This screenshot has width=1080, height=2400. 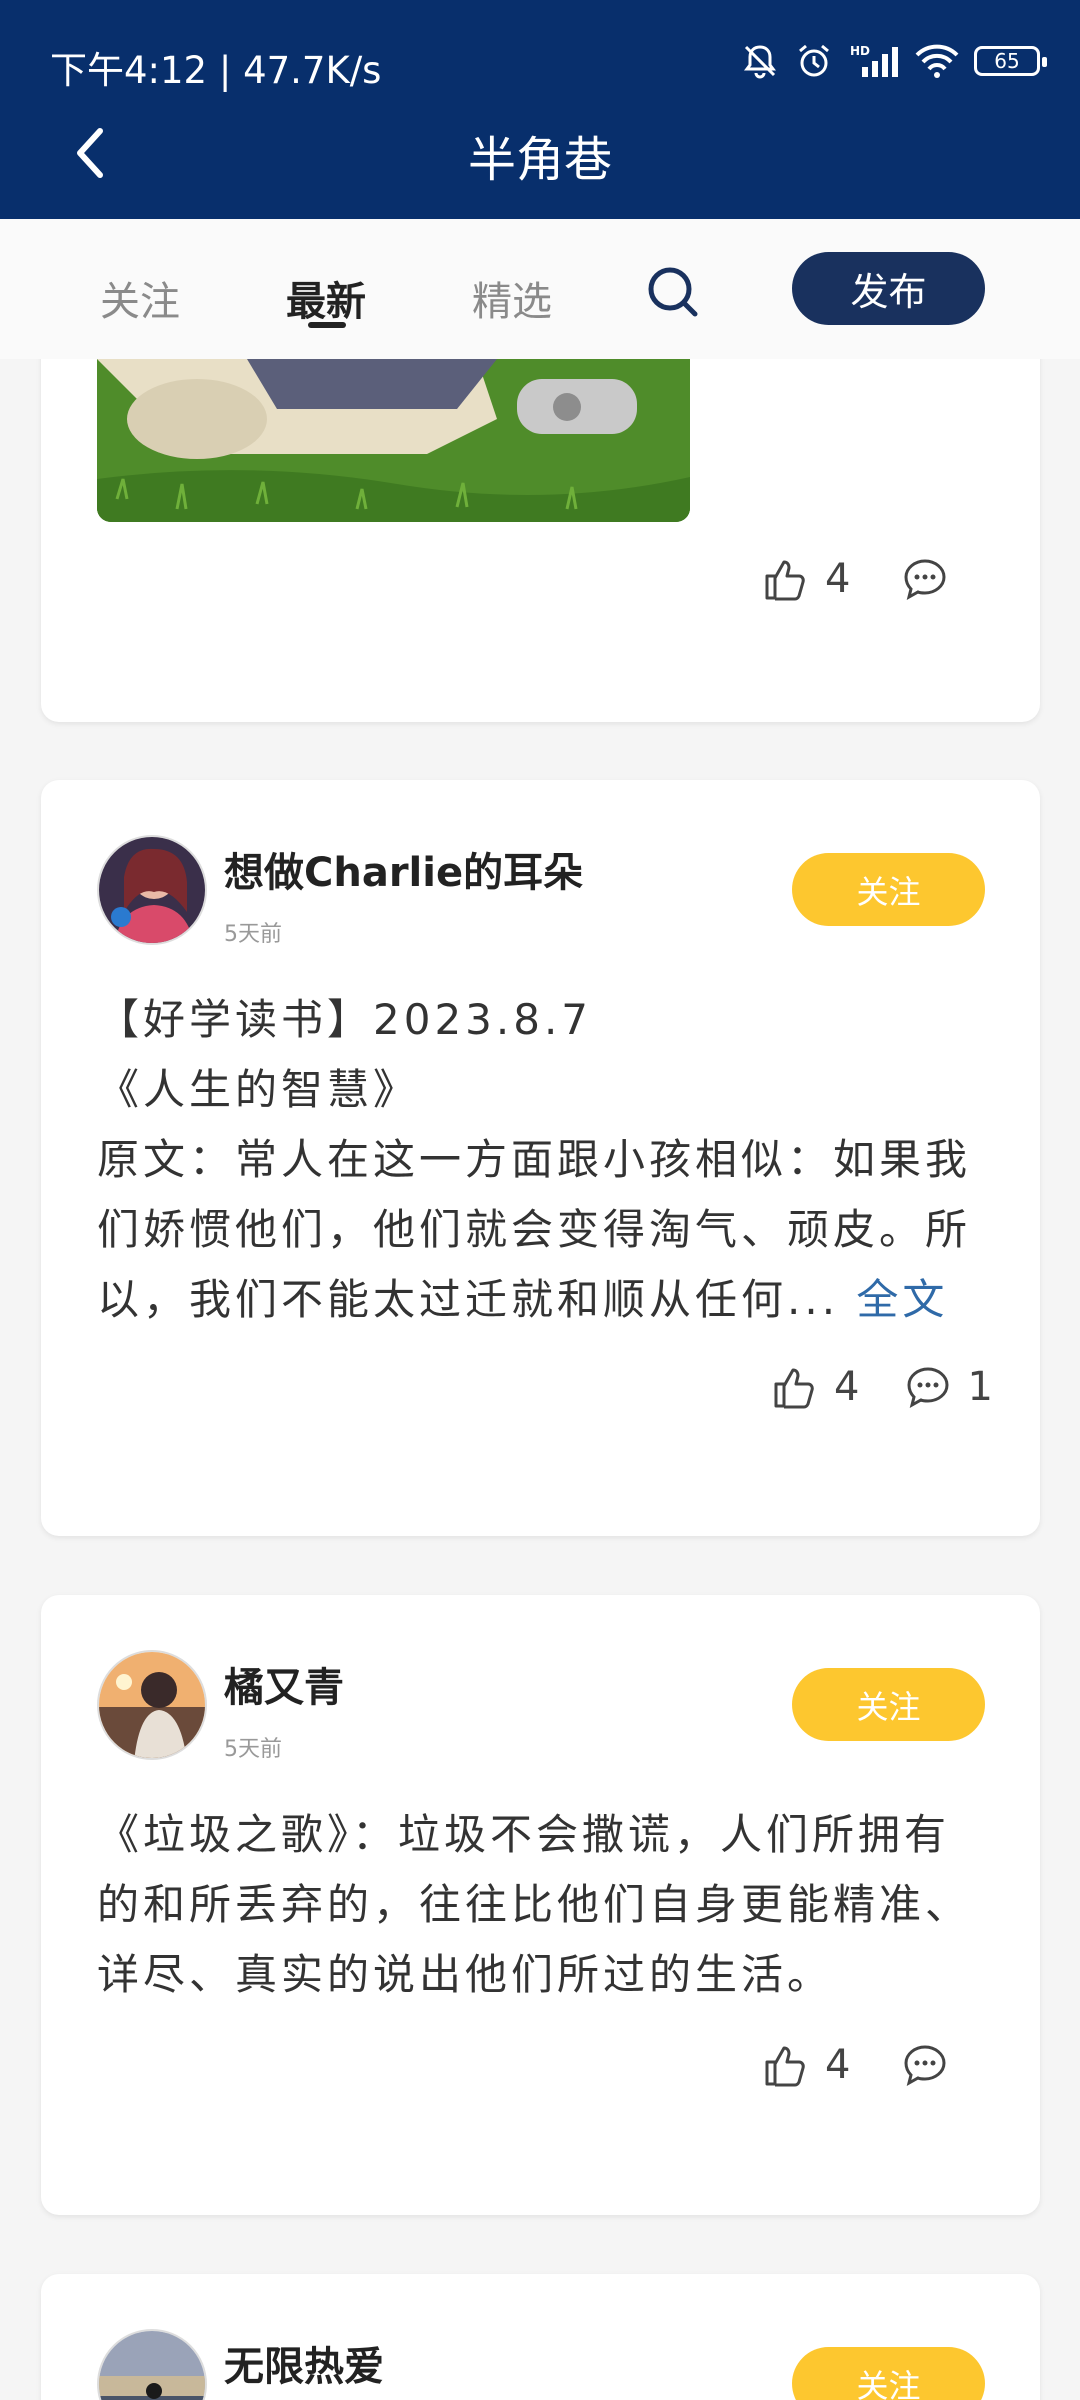 What do you see at coordinates (534, 1229) in the screenshot?
I see `content-line: 们娇惯他们，他们就会变得淘气、顽皮。所` at bounding box center [534, 1229].